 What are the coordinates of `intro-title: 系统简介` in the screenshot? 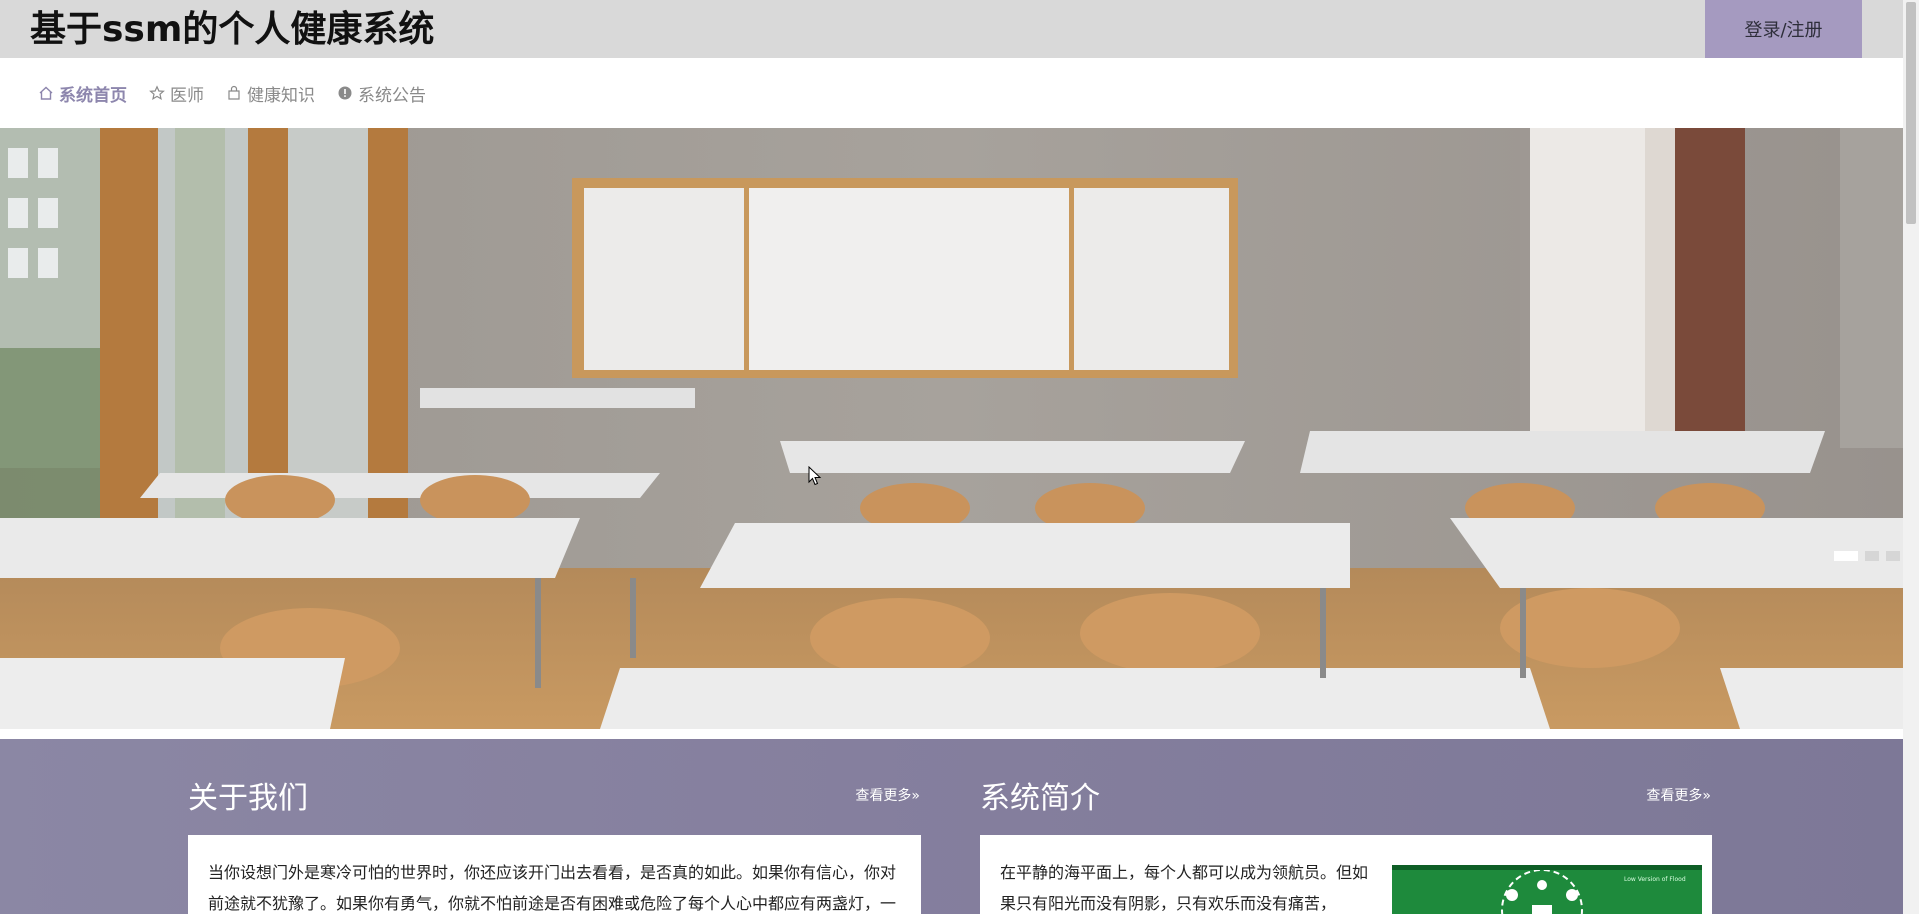 It's located at (1040, 798).